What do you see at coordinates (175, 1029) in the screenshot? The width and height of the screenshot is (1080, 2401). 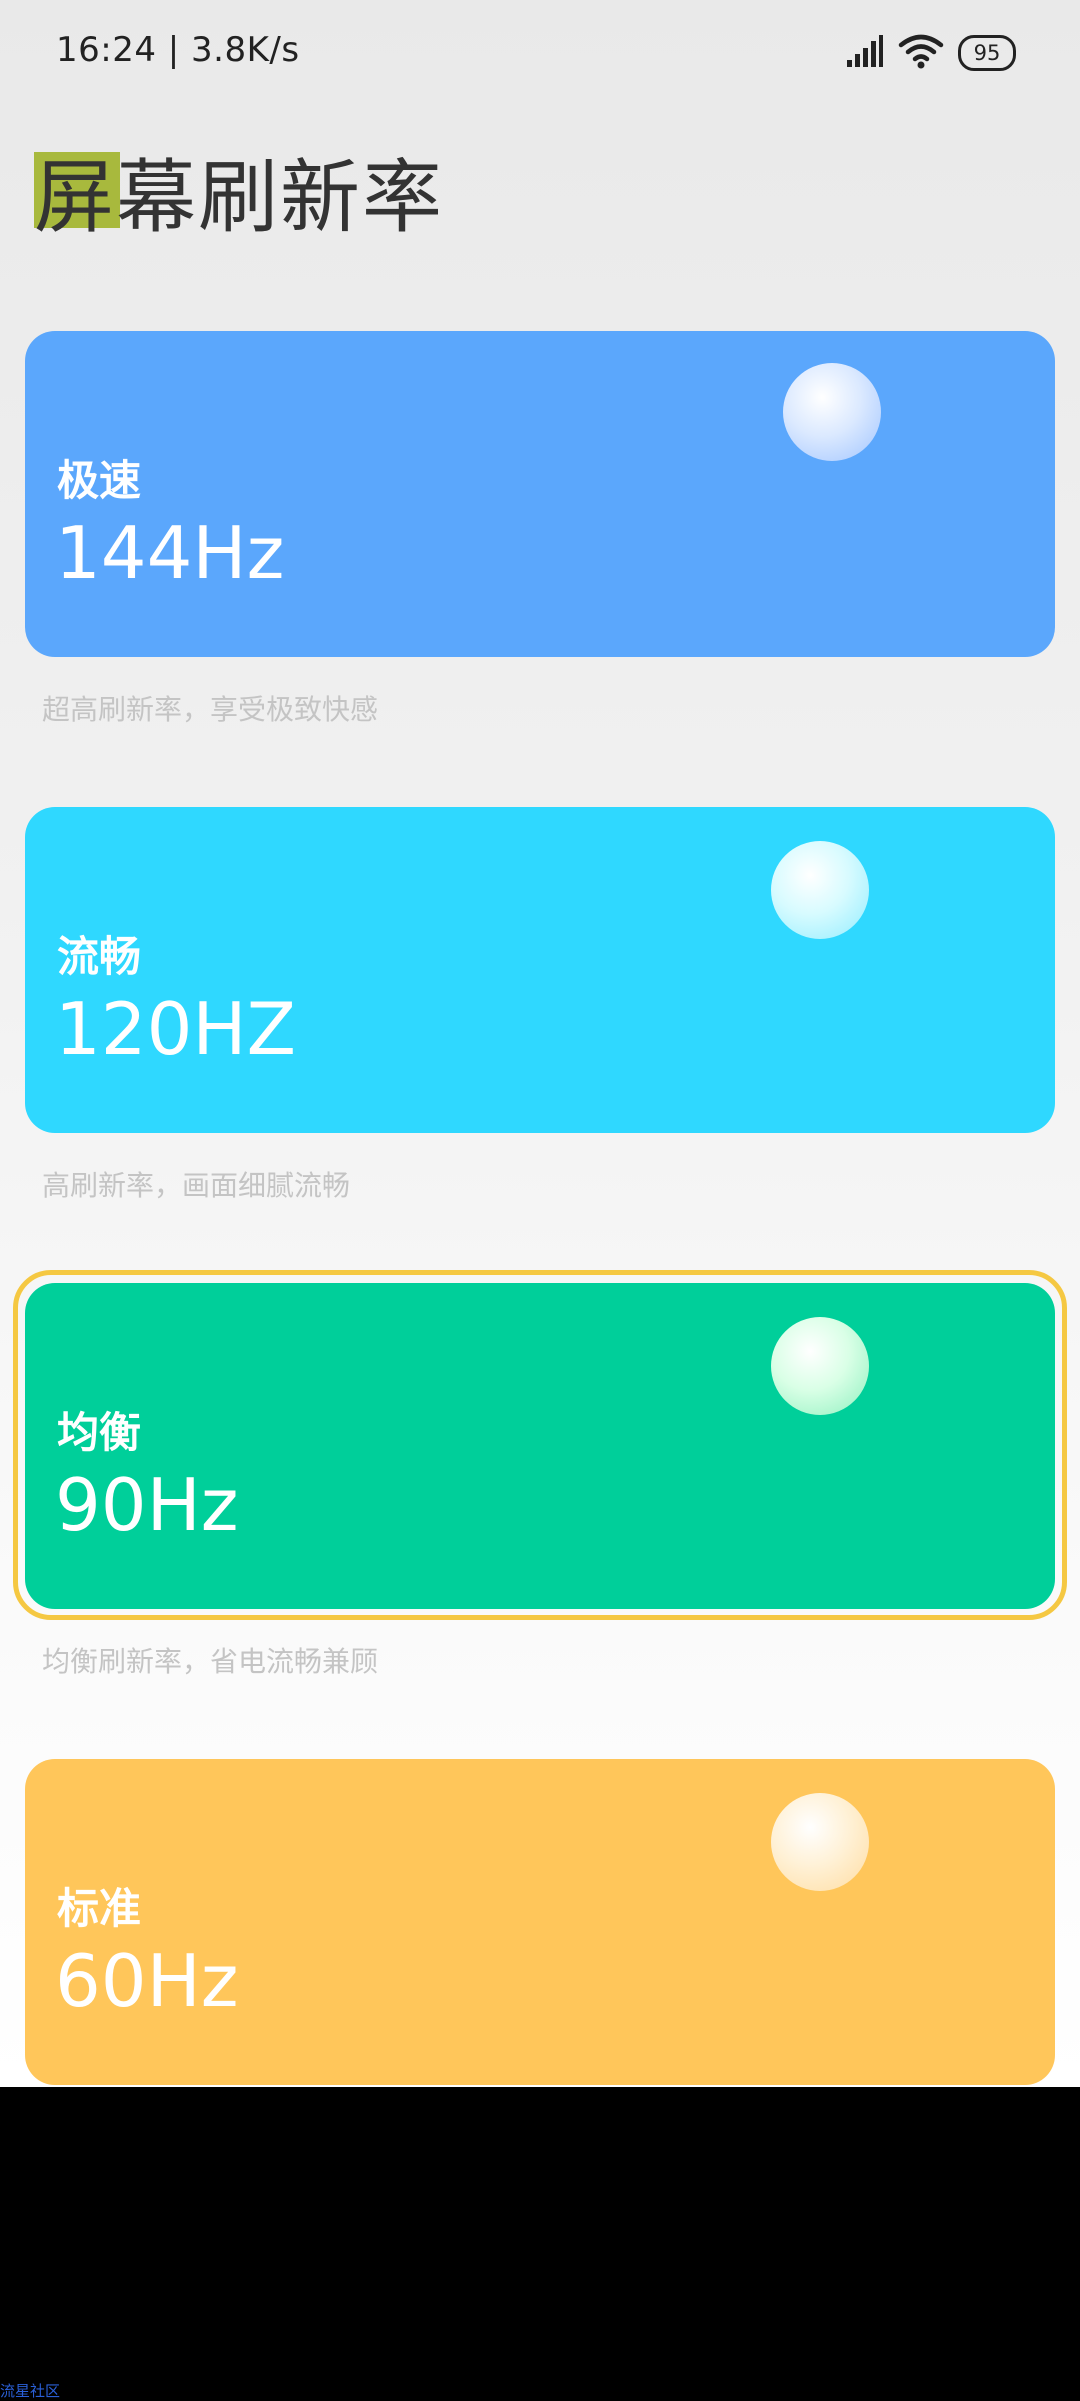 I see `mode-rate: 120HZ` at bounding box center [175, 1029].